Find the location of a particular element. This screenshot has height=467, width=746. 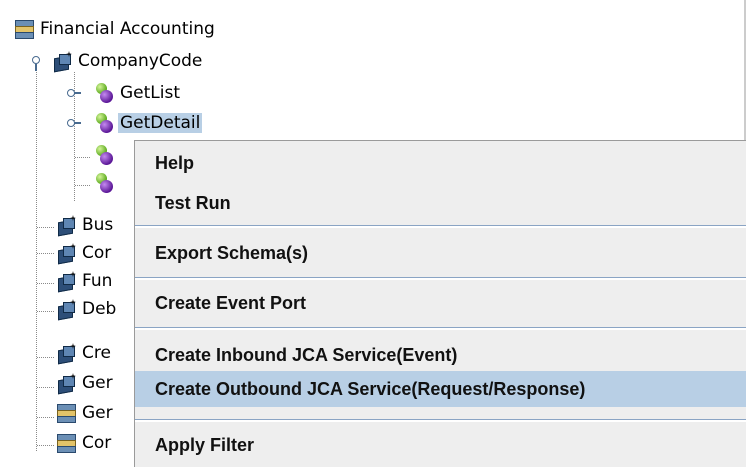

tree-node-method-selected: GetDetail is located at coordinates (148, 123).